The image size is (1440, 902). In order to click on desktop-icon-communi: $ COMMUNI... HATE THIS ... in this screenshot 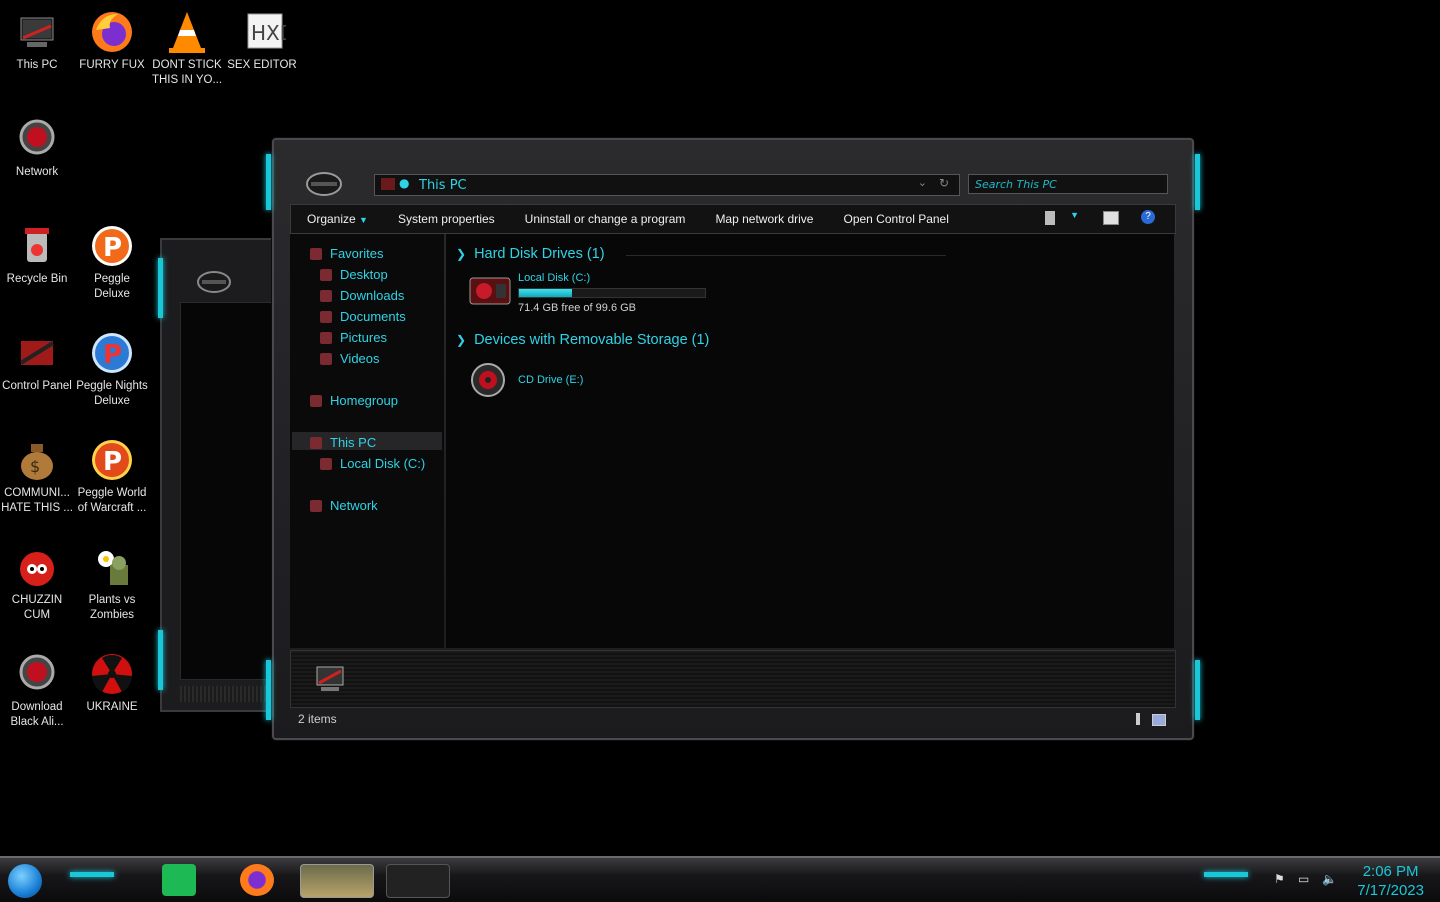, I will do `click(37, 476)`.